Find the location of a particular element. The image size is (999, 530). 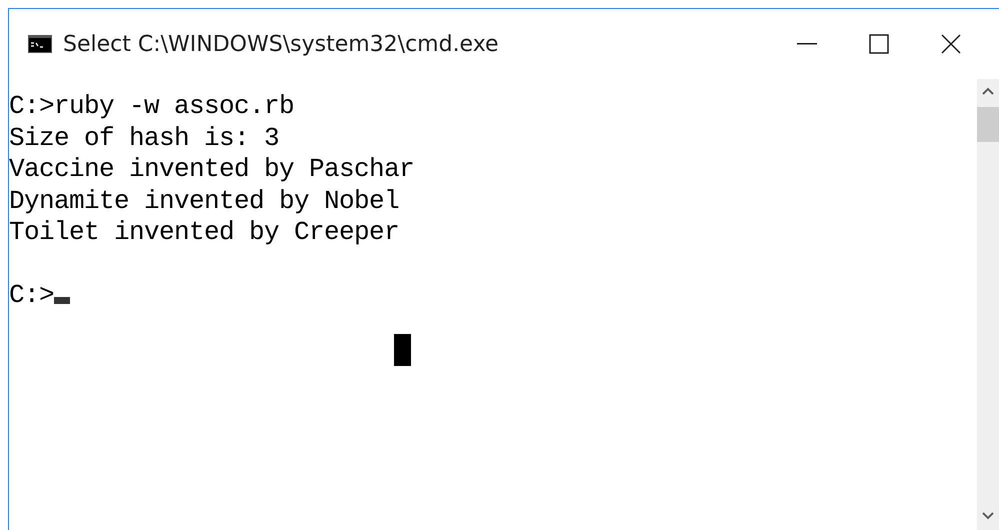

scrollbar-thumb is located at coordinates (988, 124).